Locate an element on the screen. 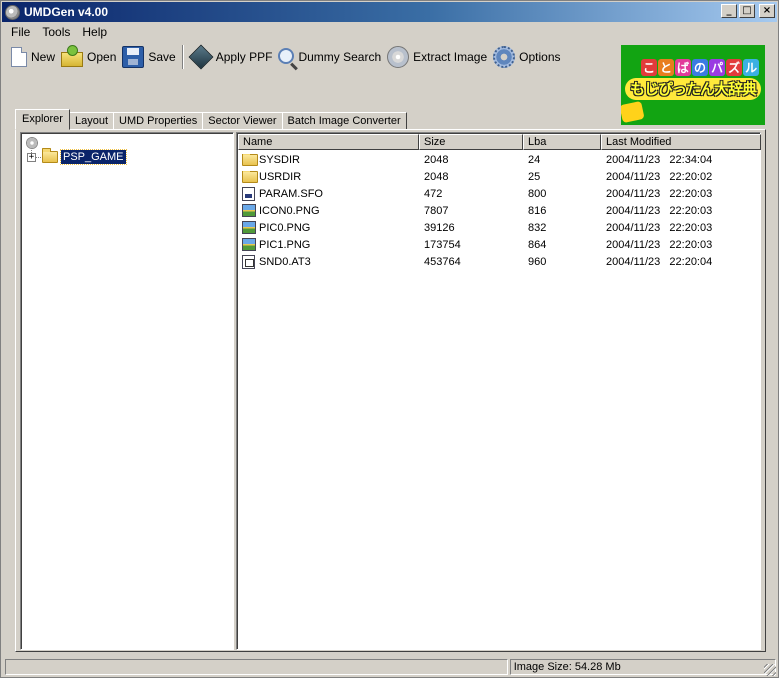 This screenshot has width=779, height=678. disc-icon is located at coordinates (398, 57).